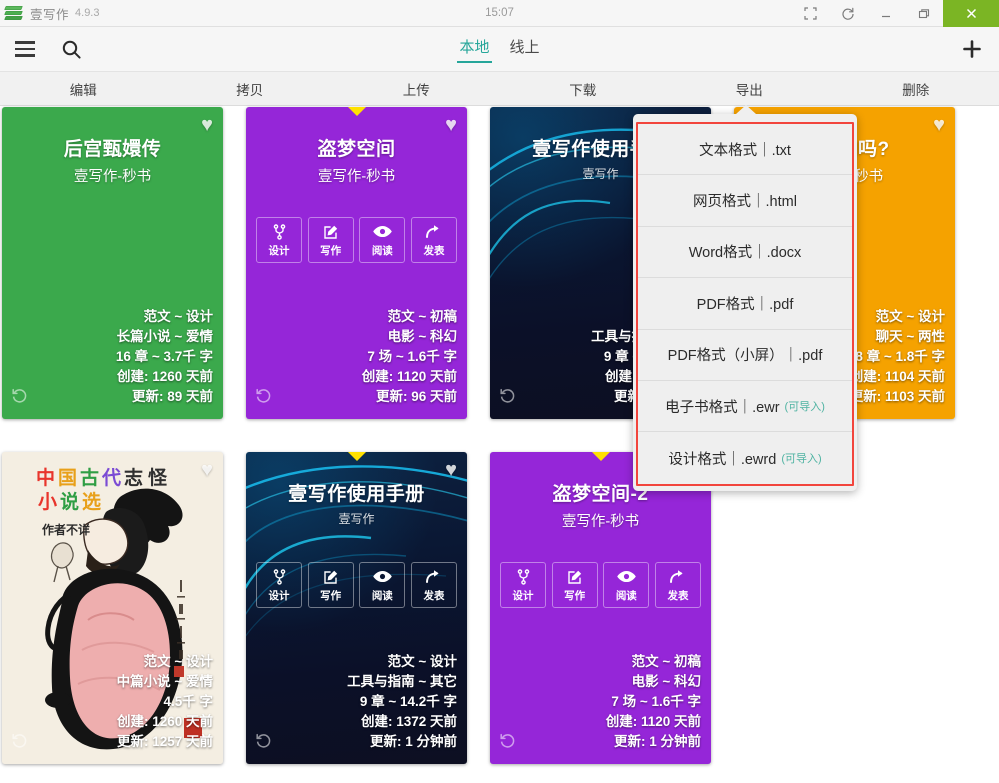  What do you see at coordinates (971, 13) in the screenshot?
I see `close-icon` at bounding box center [971, 13].